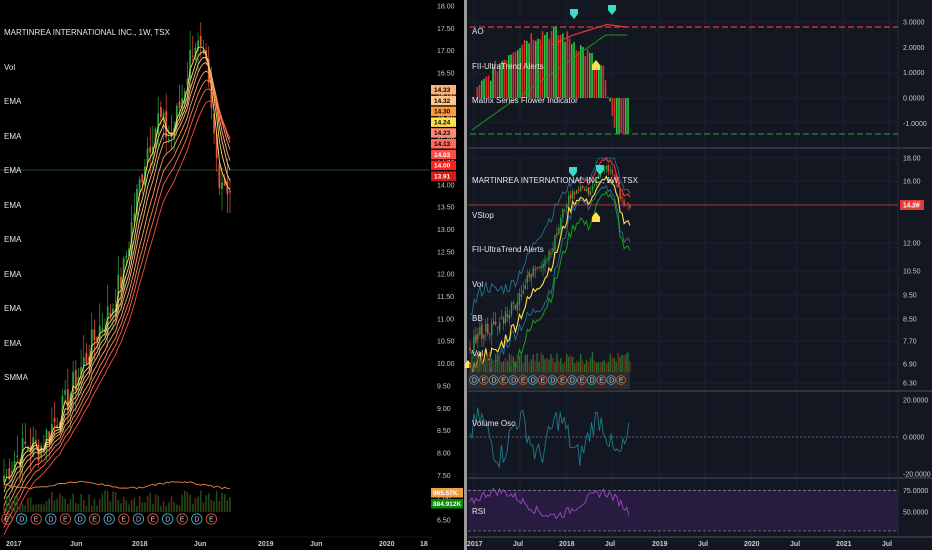 The height and width of the screenshot is (550, 932). Describe the element at coordinates (446, 275) in the screenshot. I see `left-y-tick: 12.00` at that location.